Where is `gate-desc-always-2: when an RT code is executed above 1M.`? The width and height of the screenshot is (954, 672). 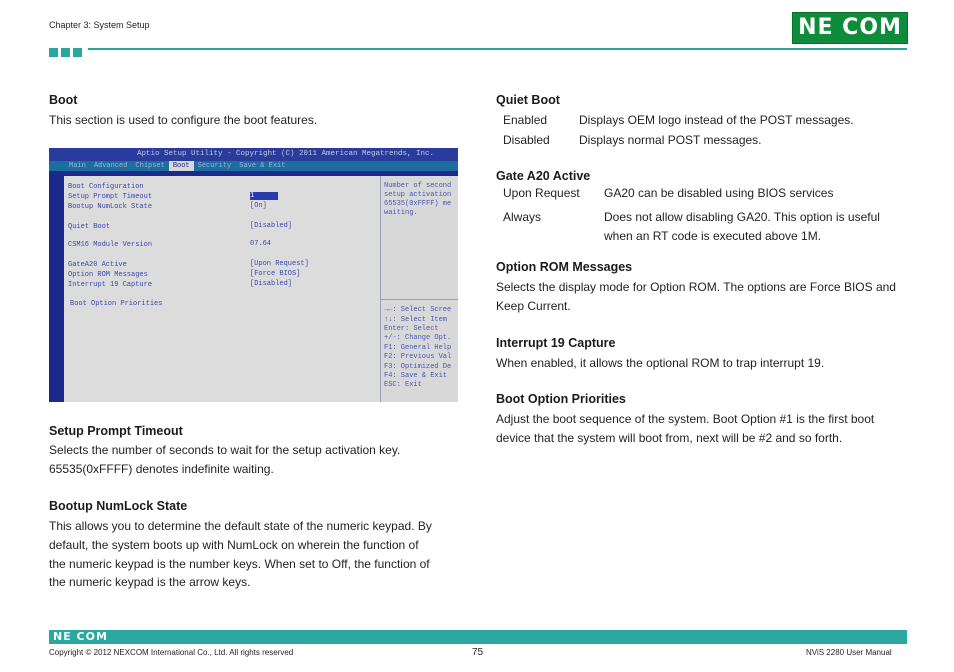
gate-desc-always-2: when an RT code is executed above 1M. is located at coordinates (713, 236).